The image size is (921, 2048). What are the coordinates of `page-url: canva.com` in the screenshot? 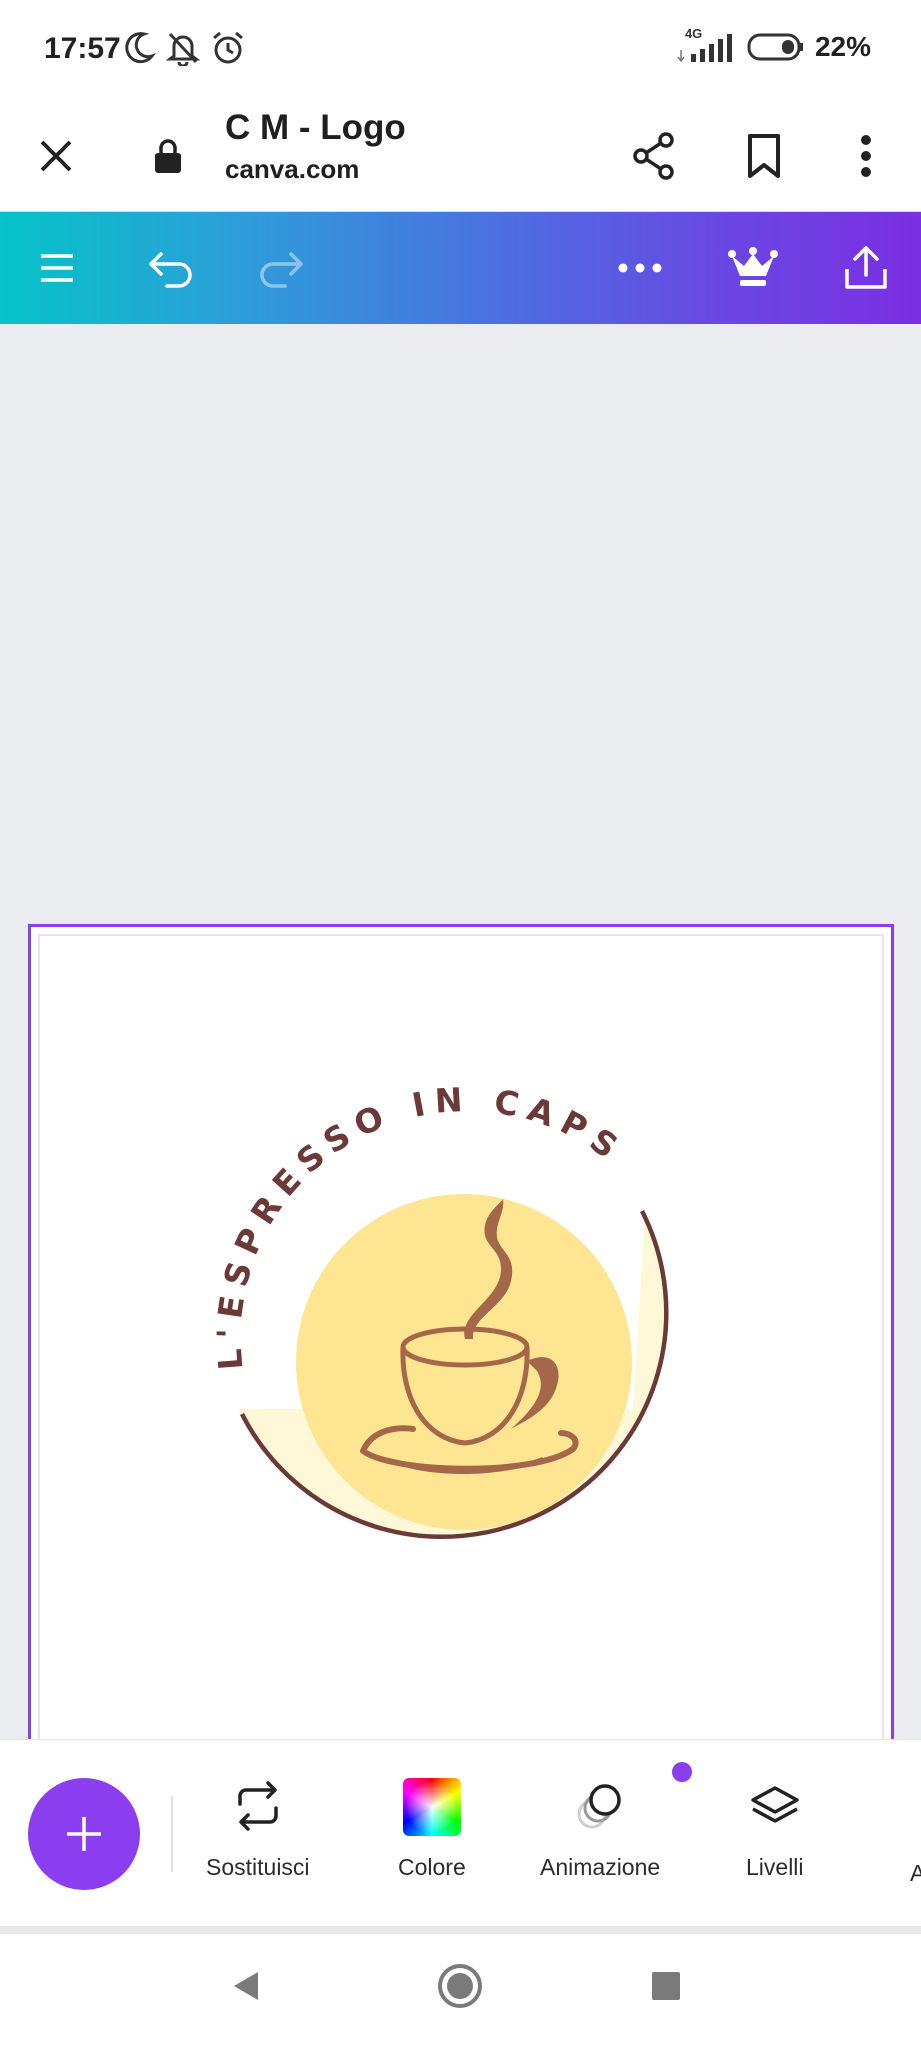 It's located at (292, 169).